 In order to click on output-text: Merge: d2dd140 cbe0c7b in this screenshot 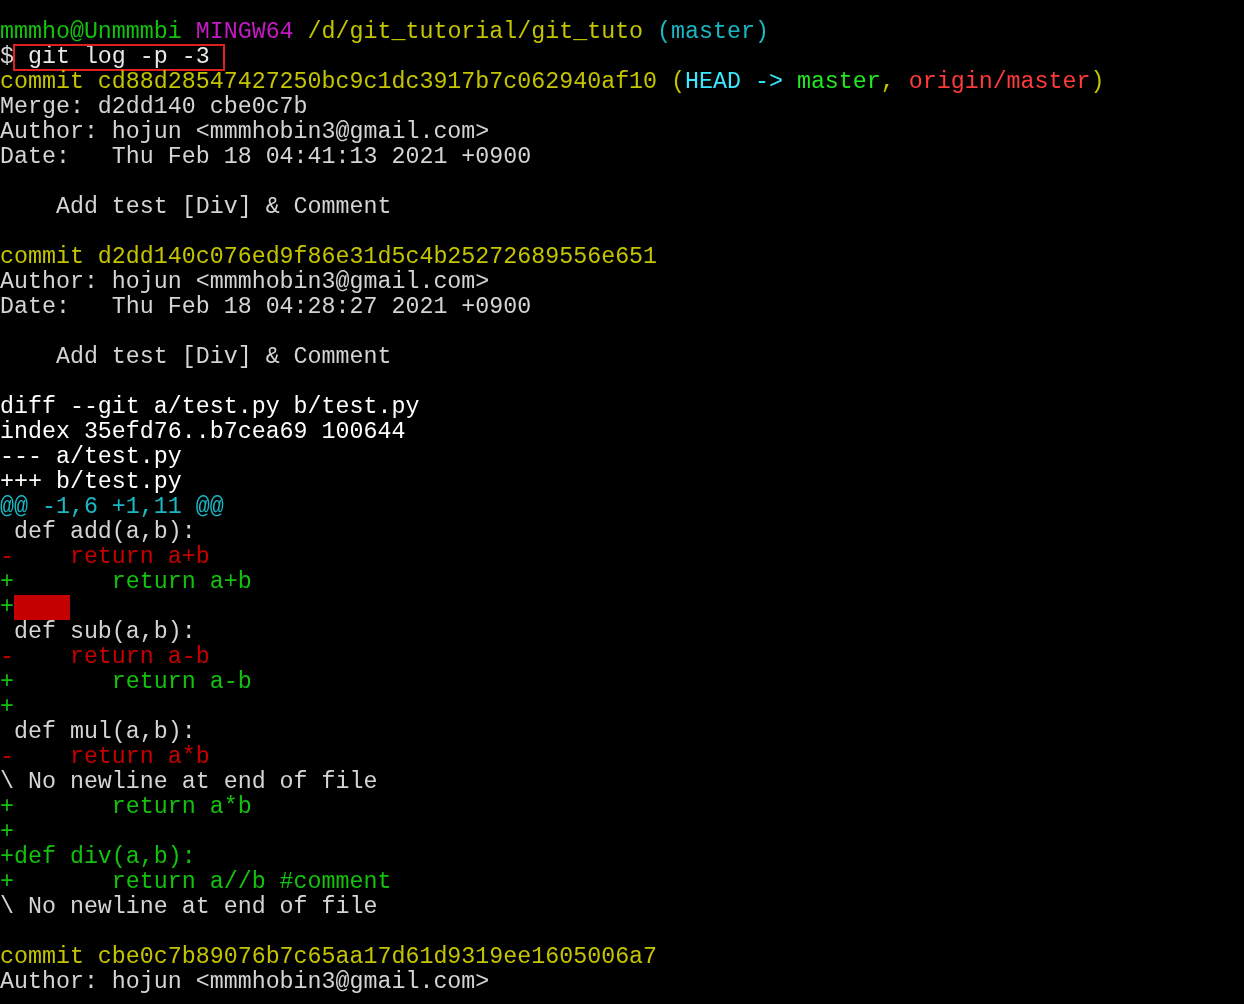, I will do `click(154, 107)`.